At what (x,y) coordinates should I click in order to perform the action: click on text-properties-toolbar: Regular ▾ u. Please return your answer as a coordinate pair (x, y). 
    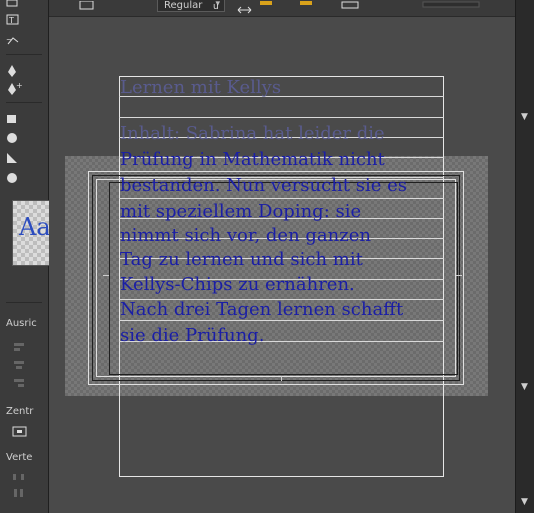
    Looking at the image, I should click on (282, 8).